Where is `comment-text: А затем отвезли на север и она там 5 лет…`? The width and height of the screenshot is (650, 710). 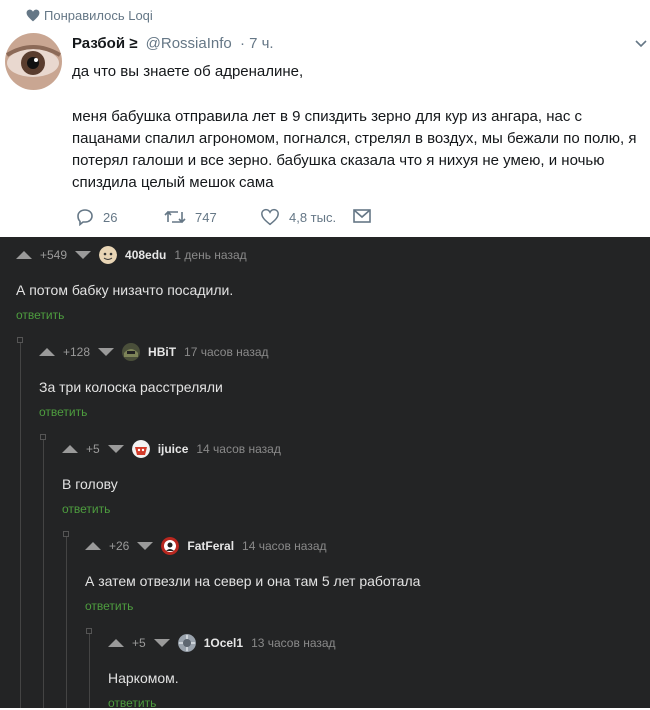
comment-text: А затем отвезли на север и она там 5 лет… is located at coordinates (253, 581).